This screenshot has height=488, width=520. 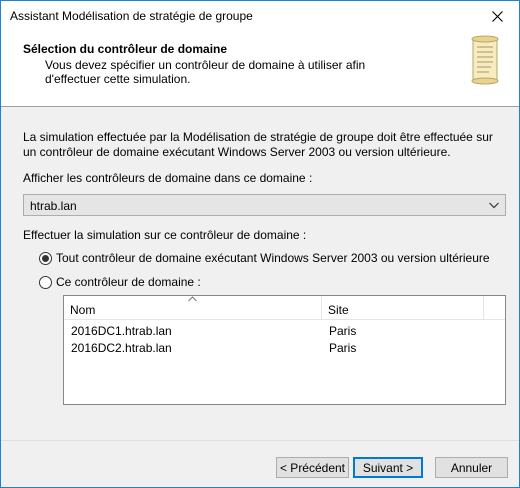 What do you see at coordinates (471, 467) in the screenshot?
I see `cancel-button: Annuler` at bounding box center [471, 467].